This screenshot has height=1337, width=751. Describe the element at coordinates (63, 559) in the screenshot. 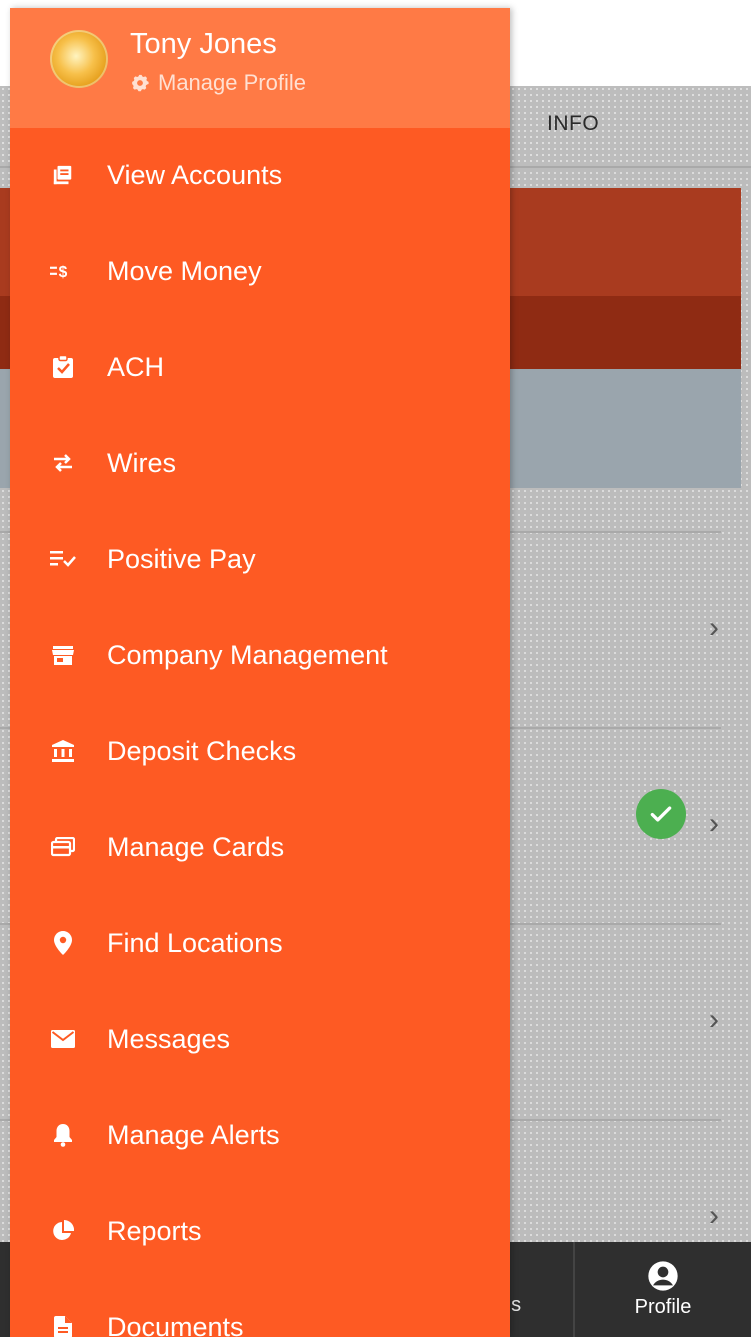

I see `list-check-icon` at that location.